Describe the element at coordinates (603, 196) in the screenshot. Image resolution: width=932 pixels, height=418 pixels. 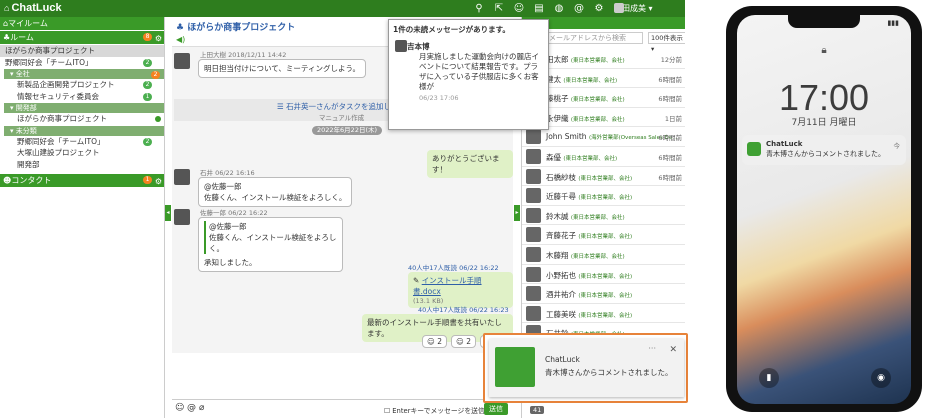
I see `contact-row: 近藤千尋 (東日本営業部、会社)` at that location.